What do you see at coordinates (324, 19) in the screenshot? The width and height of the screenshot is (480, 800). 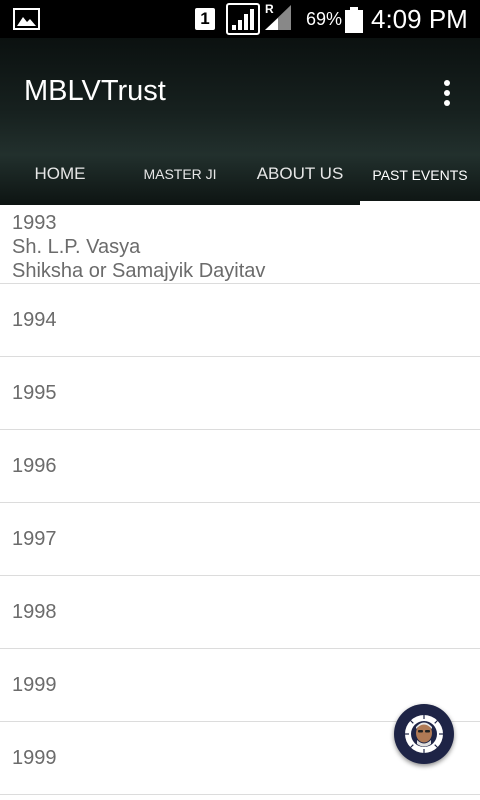 I see `battery-percent: 69%` at bounding box center [324, 19].